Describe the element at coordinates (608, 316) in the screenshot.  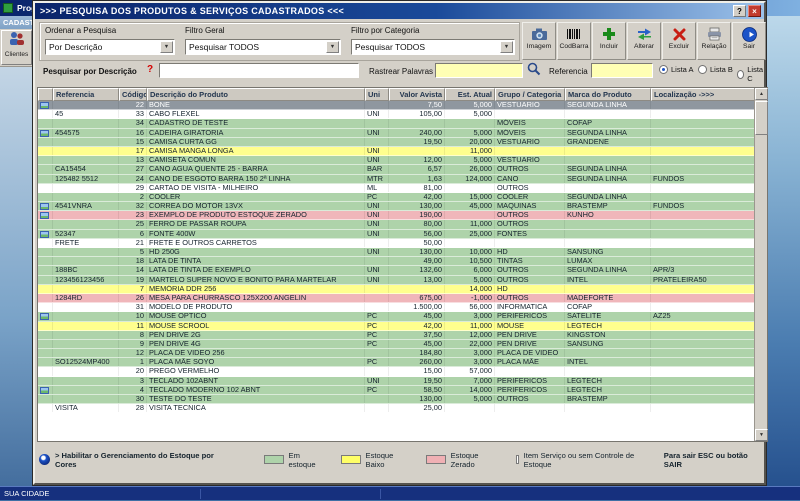
I see `cell-brand: SATELITE` at that location.